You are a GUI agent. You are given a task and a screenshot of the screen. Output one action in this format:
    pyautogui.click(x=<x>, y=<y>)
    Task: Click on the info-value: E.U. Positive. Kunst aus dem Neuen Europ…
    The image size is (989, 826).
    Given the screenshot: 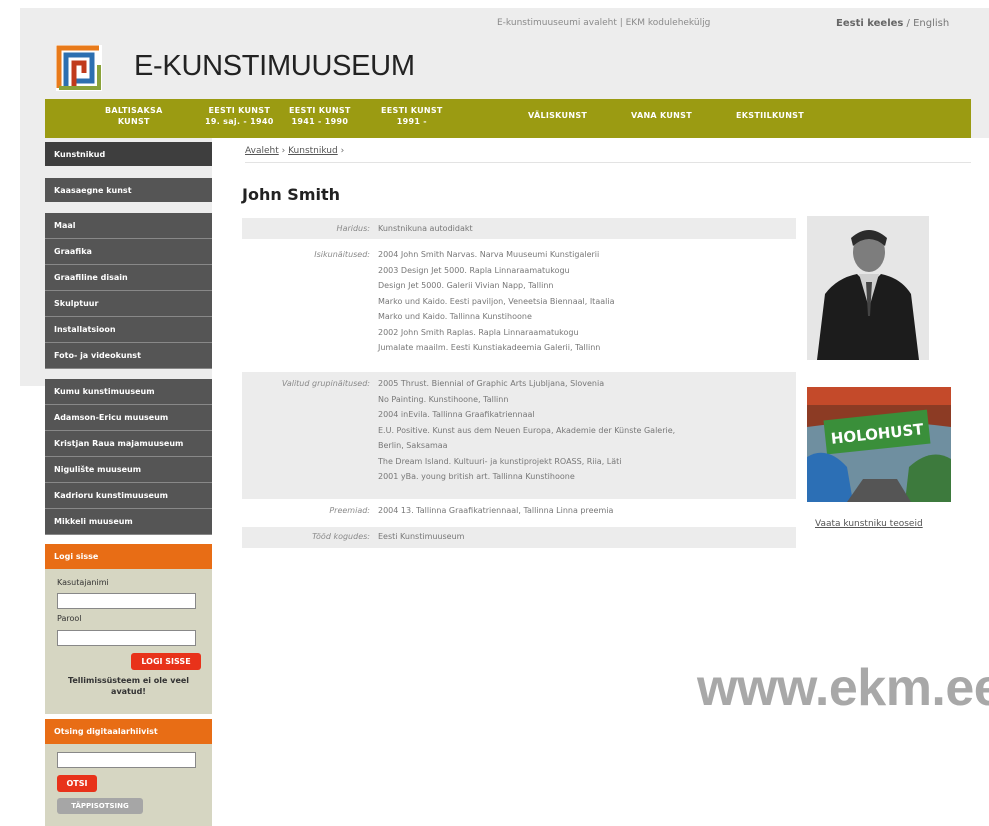 What is the action you would take?
    pyautogui.click(x=527, y=430)
    